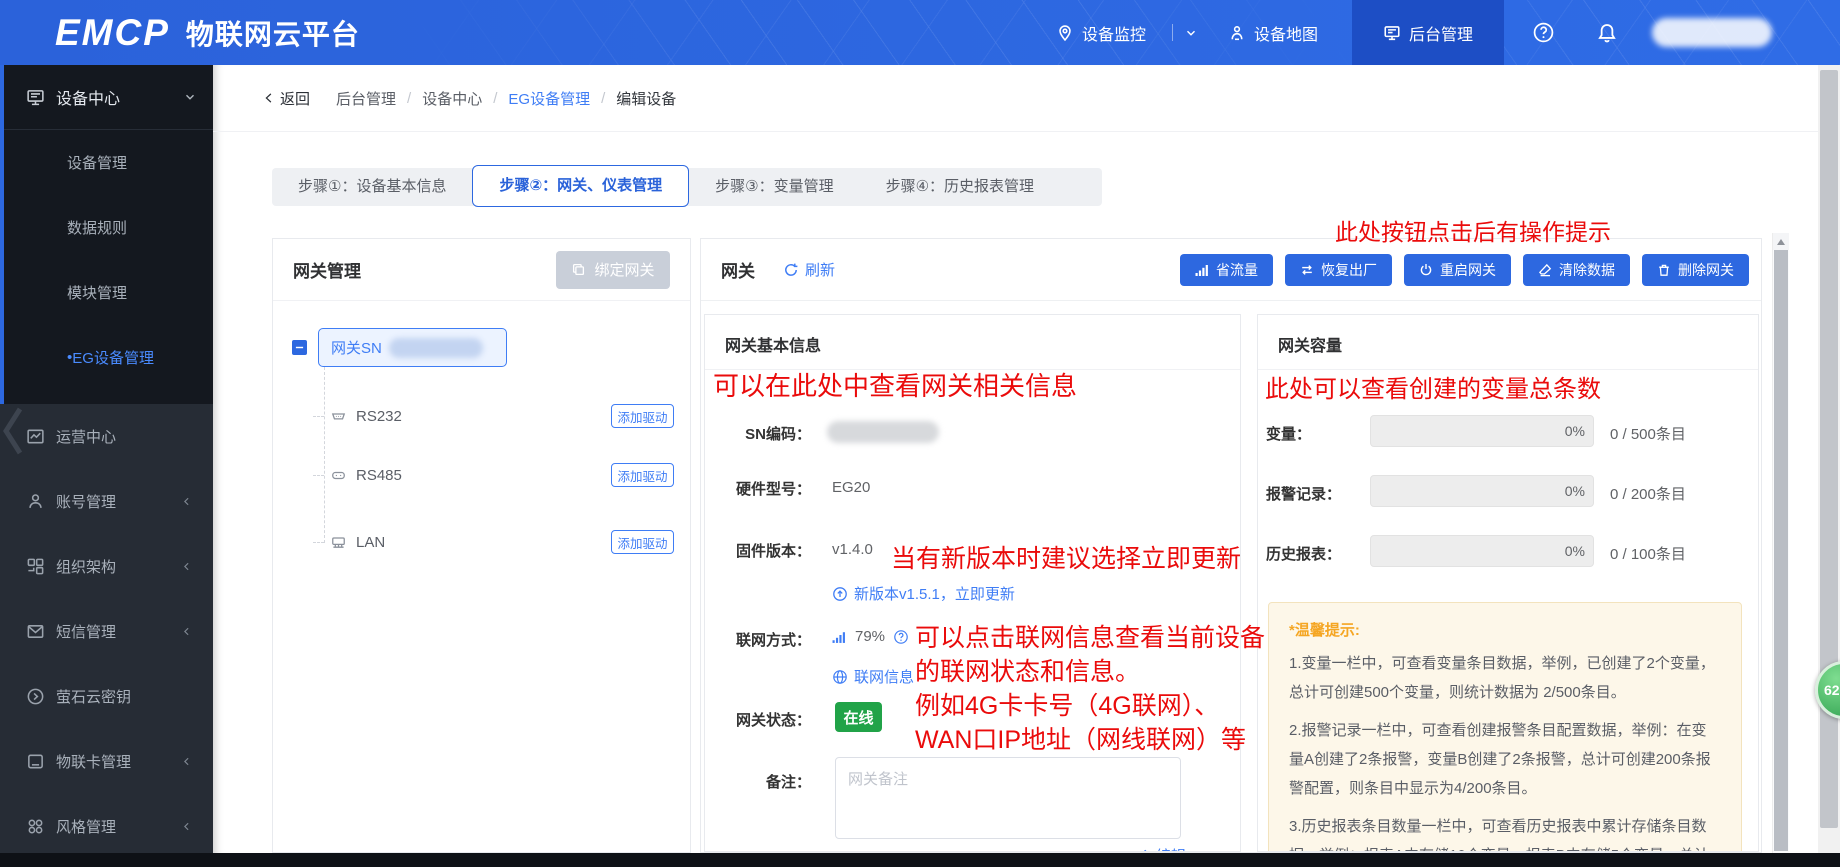 Image resolution: width=1840 pixels, height=867 pixels. I want to click on nav-notifications, so click(1607, 32).